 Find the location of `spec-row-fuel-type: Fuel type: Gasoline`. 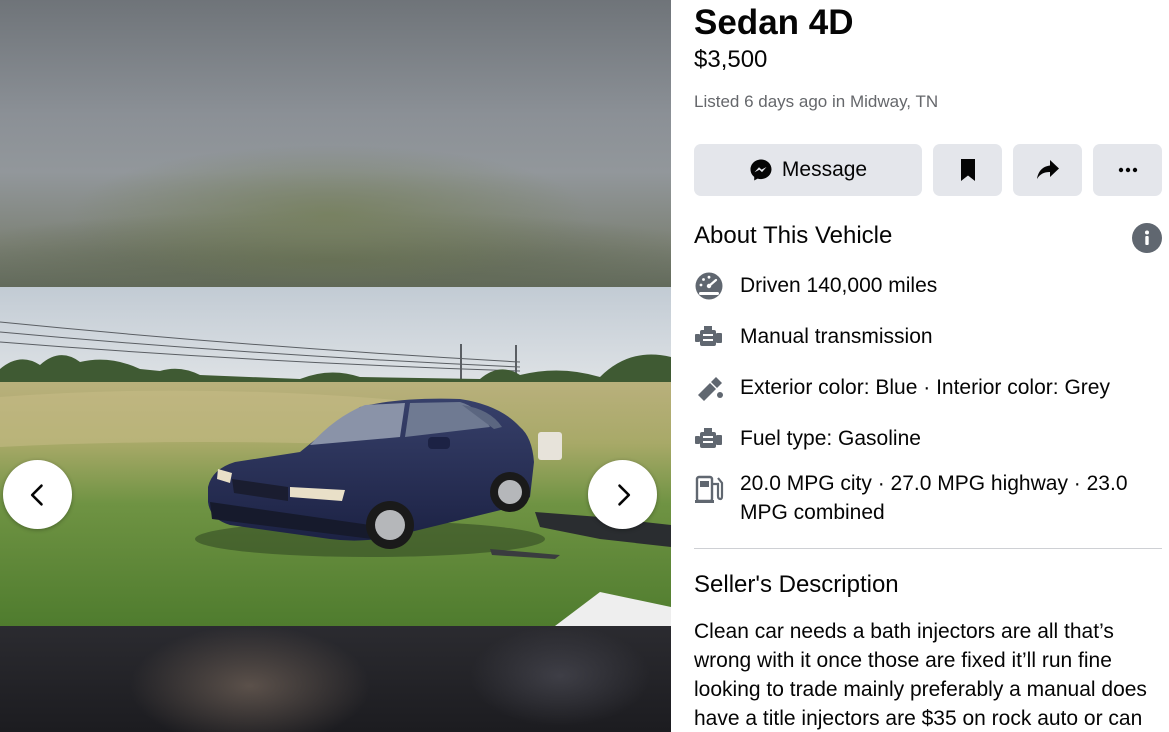

spec-row-fuel-type: Fuel type: Gasoline is located at coordinates (928, 439).